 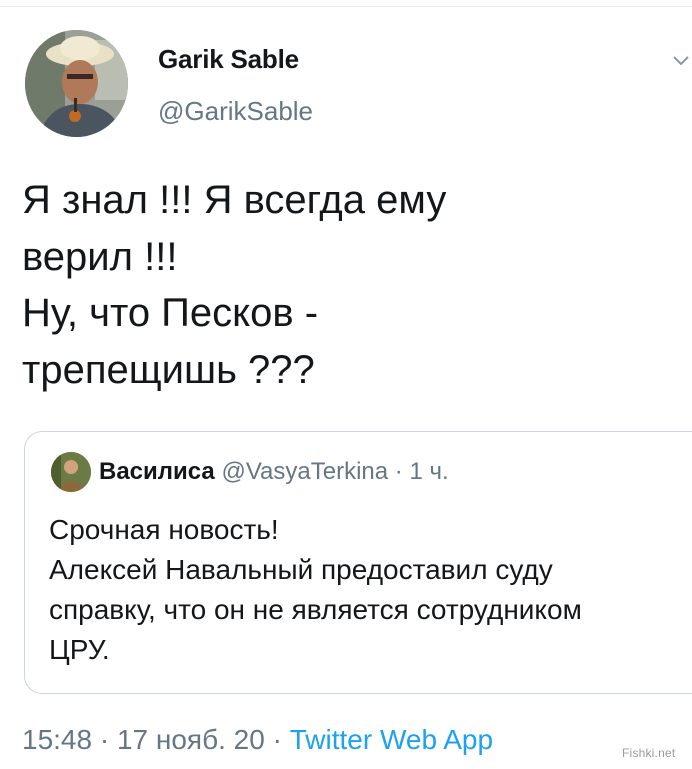 What do you see at coordinates (649, 753) in the screenshot?
I see `watermark: Fishki.net` at bounding box center [649, 753].